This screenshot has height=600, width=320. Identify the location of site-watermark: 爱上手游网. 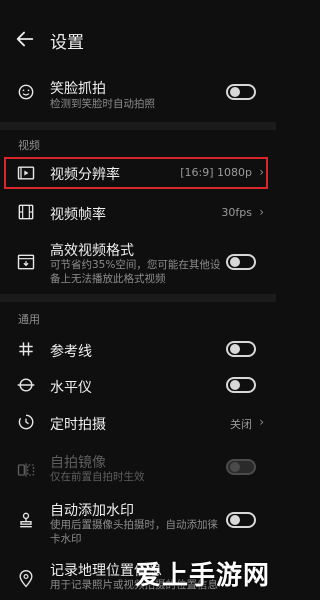
(202, 576).